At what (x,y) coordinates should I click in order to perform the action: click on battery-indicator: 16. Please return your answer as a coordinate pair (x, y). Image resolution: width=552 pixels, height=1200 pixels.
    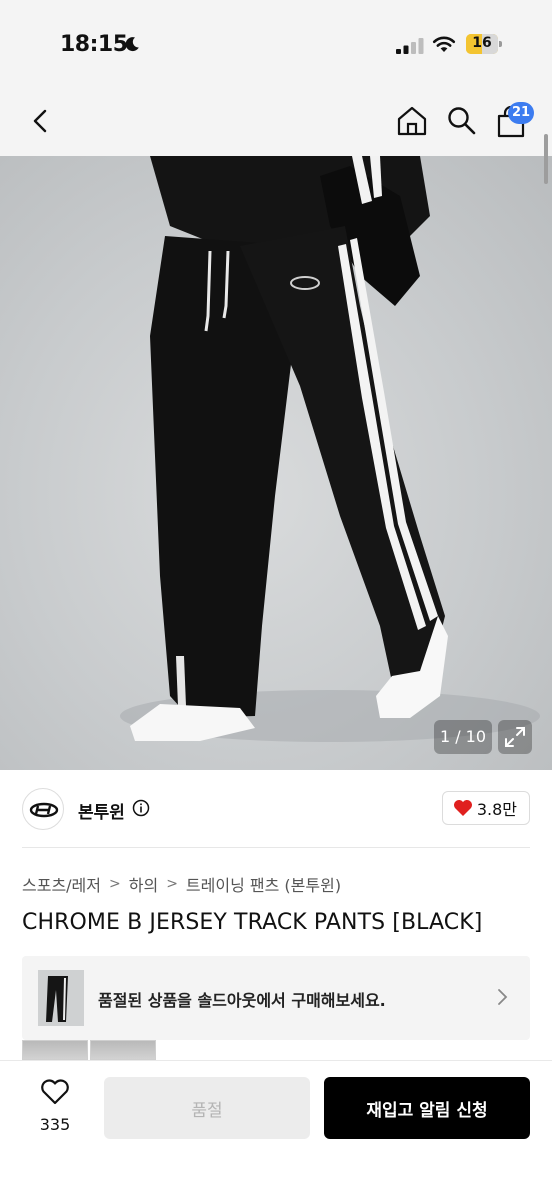
    Looking at the image, I should click on (484, 44).